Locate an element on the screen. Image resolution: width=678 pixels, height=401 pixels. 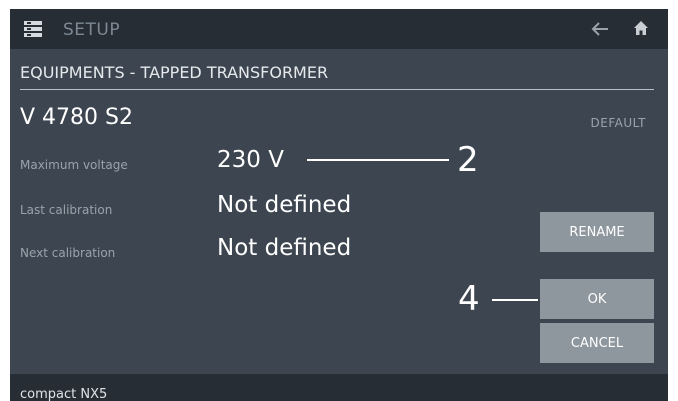
back-arrow-icon is located at coordinates (600, 29).